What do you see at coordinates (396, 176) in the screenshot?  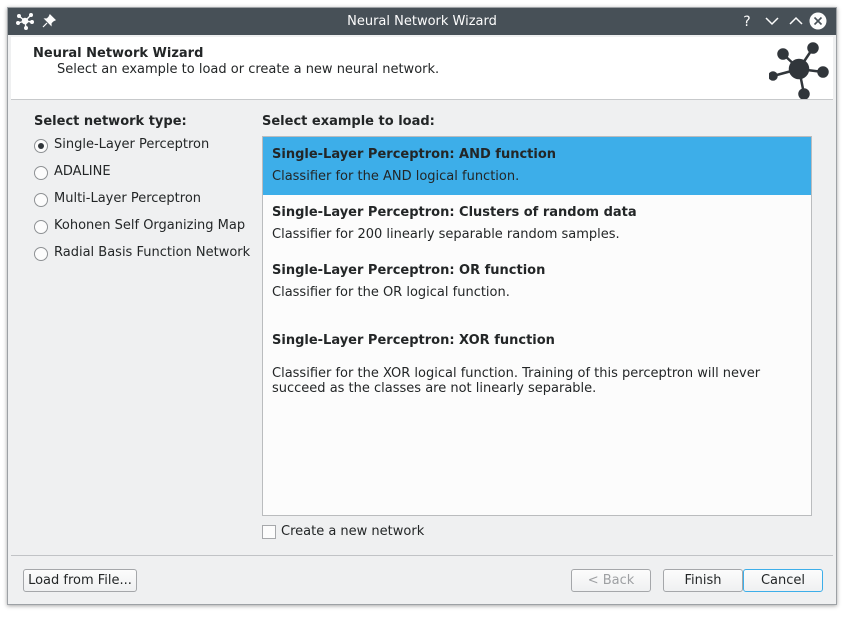 I see `example-description: Classifier for the AND logical function.` at bounding box center [396, 176].